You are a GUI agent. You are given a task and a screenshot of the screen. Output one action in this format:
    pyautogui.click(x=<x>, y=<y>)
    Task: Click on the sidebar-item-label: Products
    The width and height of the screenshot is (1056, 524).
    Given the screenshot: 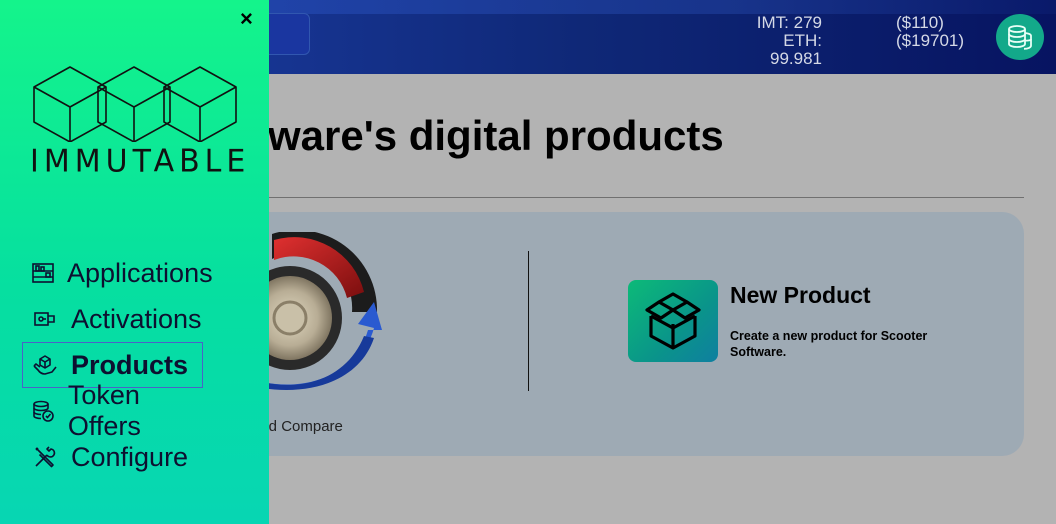 What is the action you would take?
    pyautogui.click(x=130, y=364)
    